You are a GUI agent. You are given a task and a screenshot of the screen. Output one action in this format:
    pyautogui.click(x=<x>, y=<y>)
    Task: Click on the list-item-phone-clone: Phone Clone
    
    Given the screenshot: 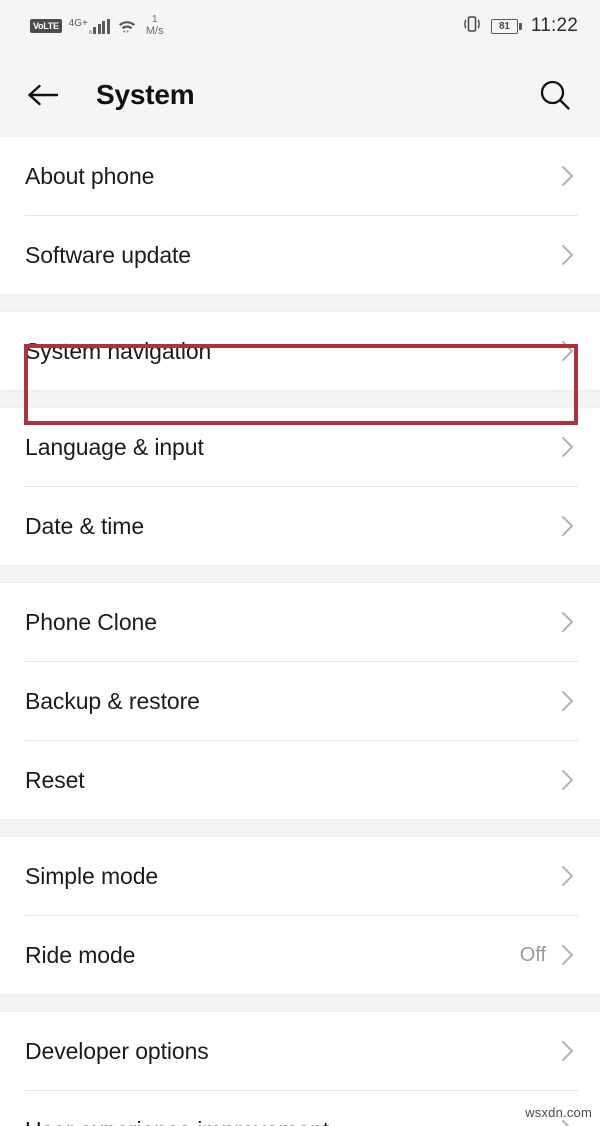 What is the action you would take?
    pyautogui.click(x=300, y=622)
    